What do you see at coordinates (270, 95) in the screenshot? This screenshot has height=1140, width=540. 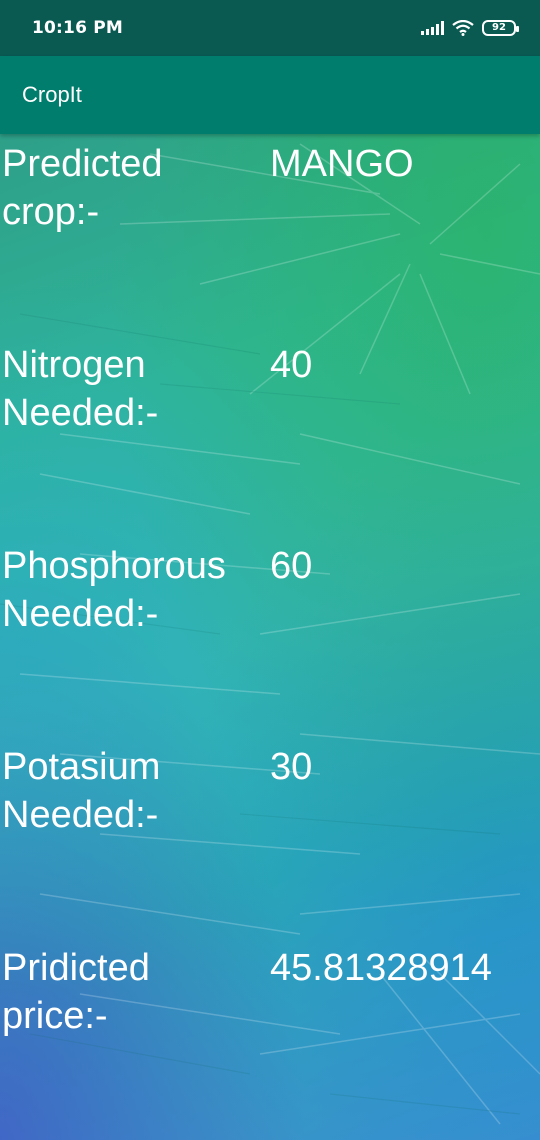 I see `app-bar: CropIt` at bounding box center [270, 95].